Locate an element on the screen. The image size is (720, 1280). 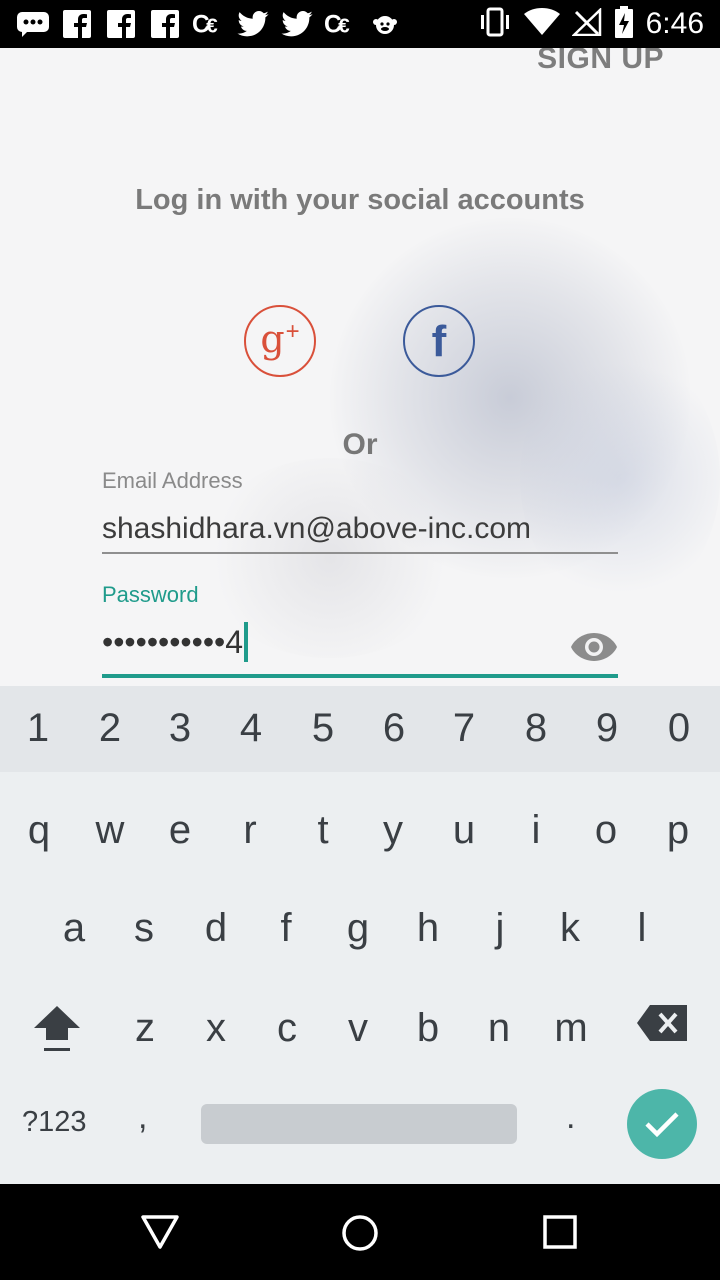
facebook-login-button: f is located at coordinates (439, 341).